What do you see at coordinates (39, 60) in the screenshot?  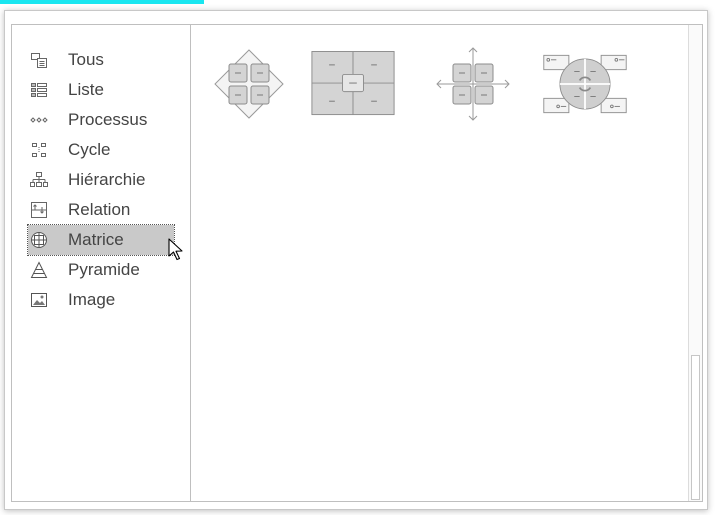 I see `all-icon` at bounding box center [39, 60].